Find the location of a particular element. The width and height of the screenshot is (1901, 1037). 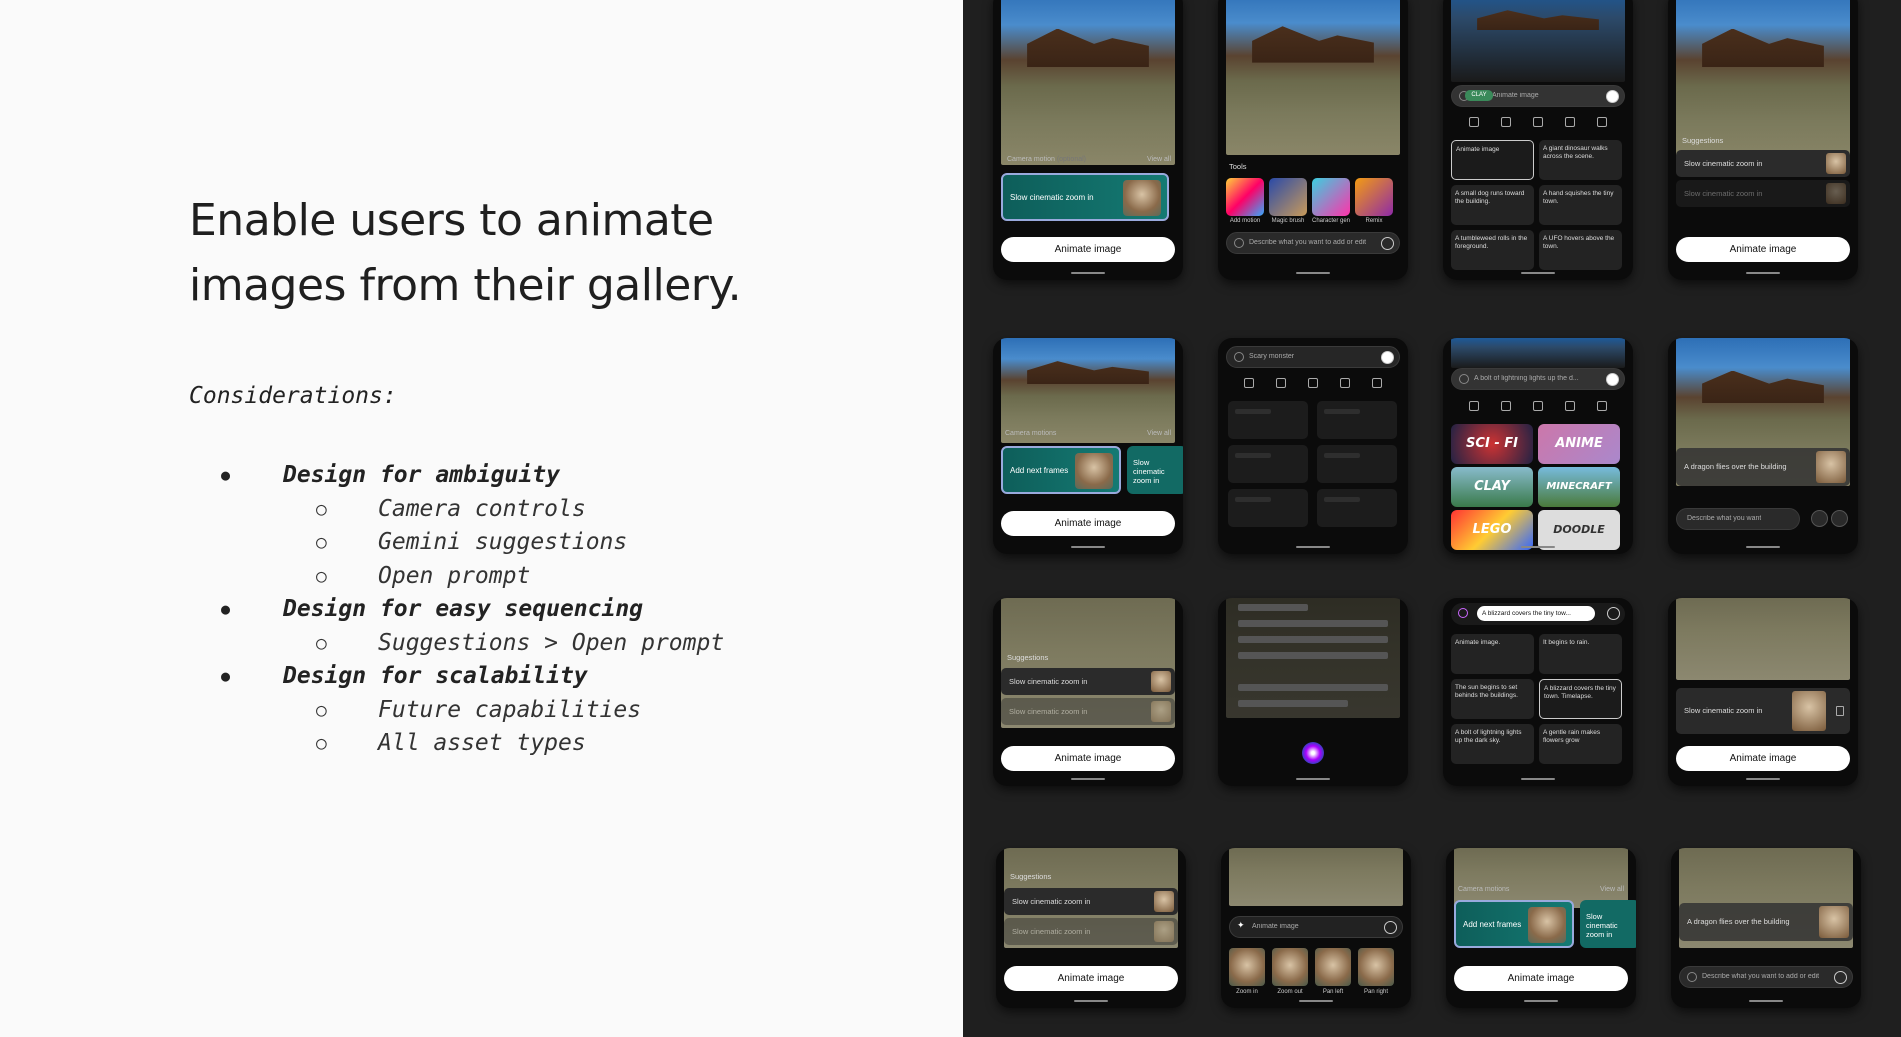

clay-chip: CLAY is located at coordinates (1479, 95).